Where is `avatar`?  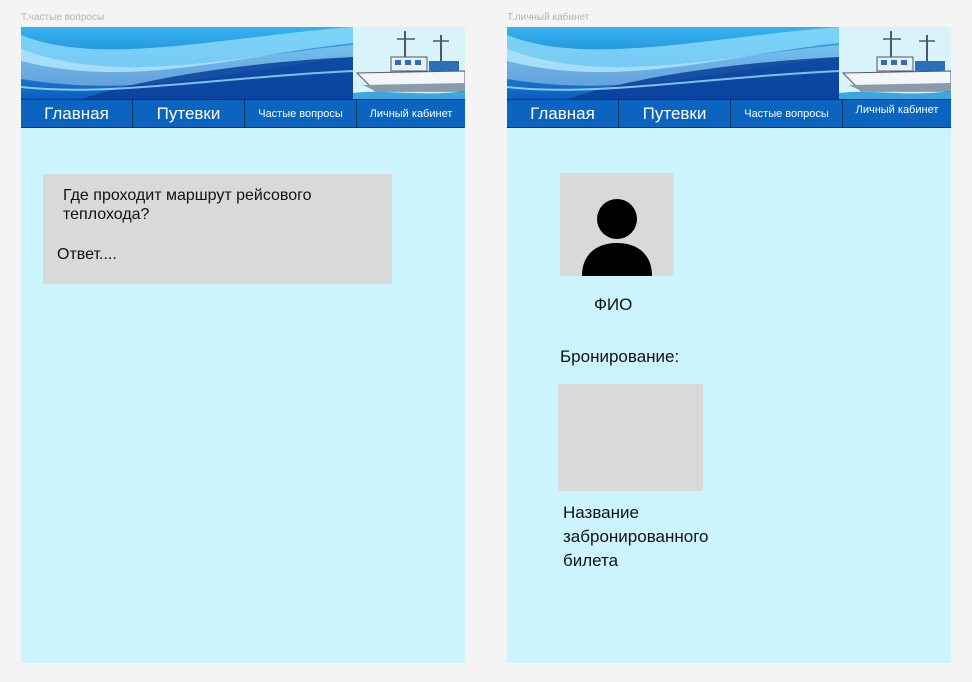
avatar is located at coordinates (616, 224).